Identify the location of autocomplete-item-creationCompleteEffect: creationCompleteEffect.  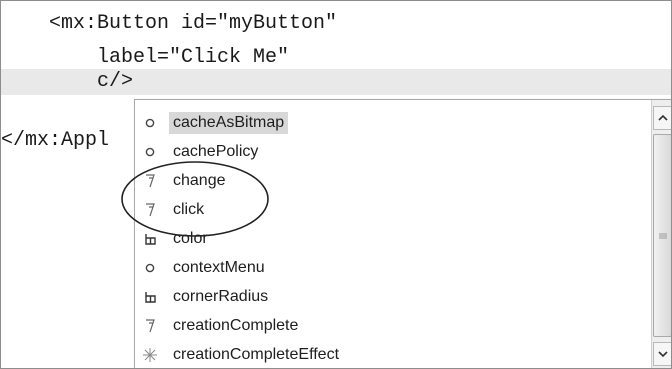
(241, 354).